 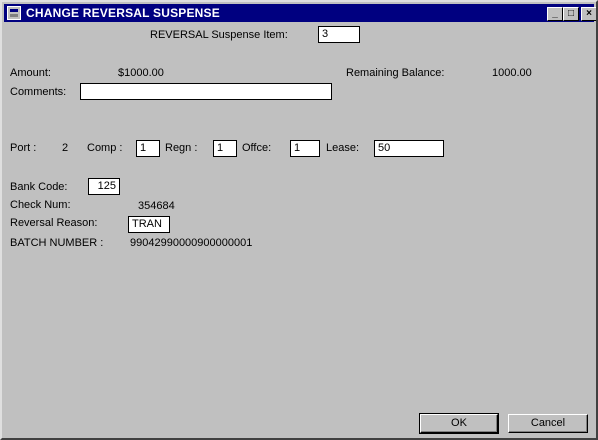 What do you see at coordinates (571, 14) in the screenshot?
I see `maximize-icon: □` at bounding box center [571, 14].